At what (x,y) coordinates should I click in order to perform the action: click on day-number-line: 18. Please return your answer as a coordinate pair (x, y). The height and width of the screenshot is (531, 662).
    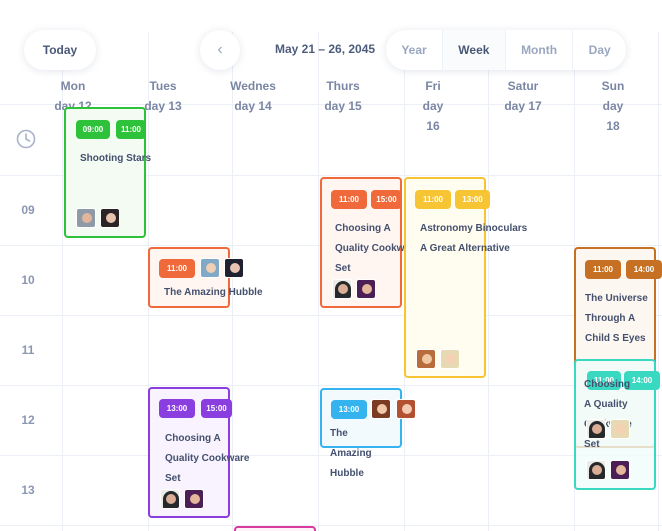
    Looking at the image, I should click on (613, 126).